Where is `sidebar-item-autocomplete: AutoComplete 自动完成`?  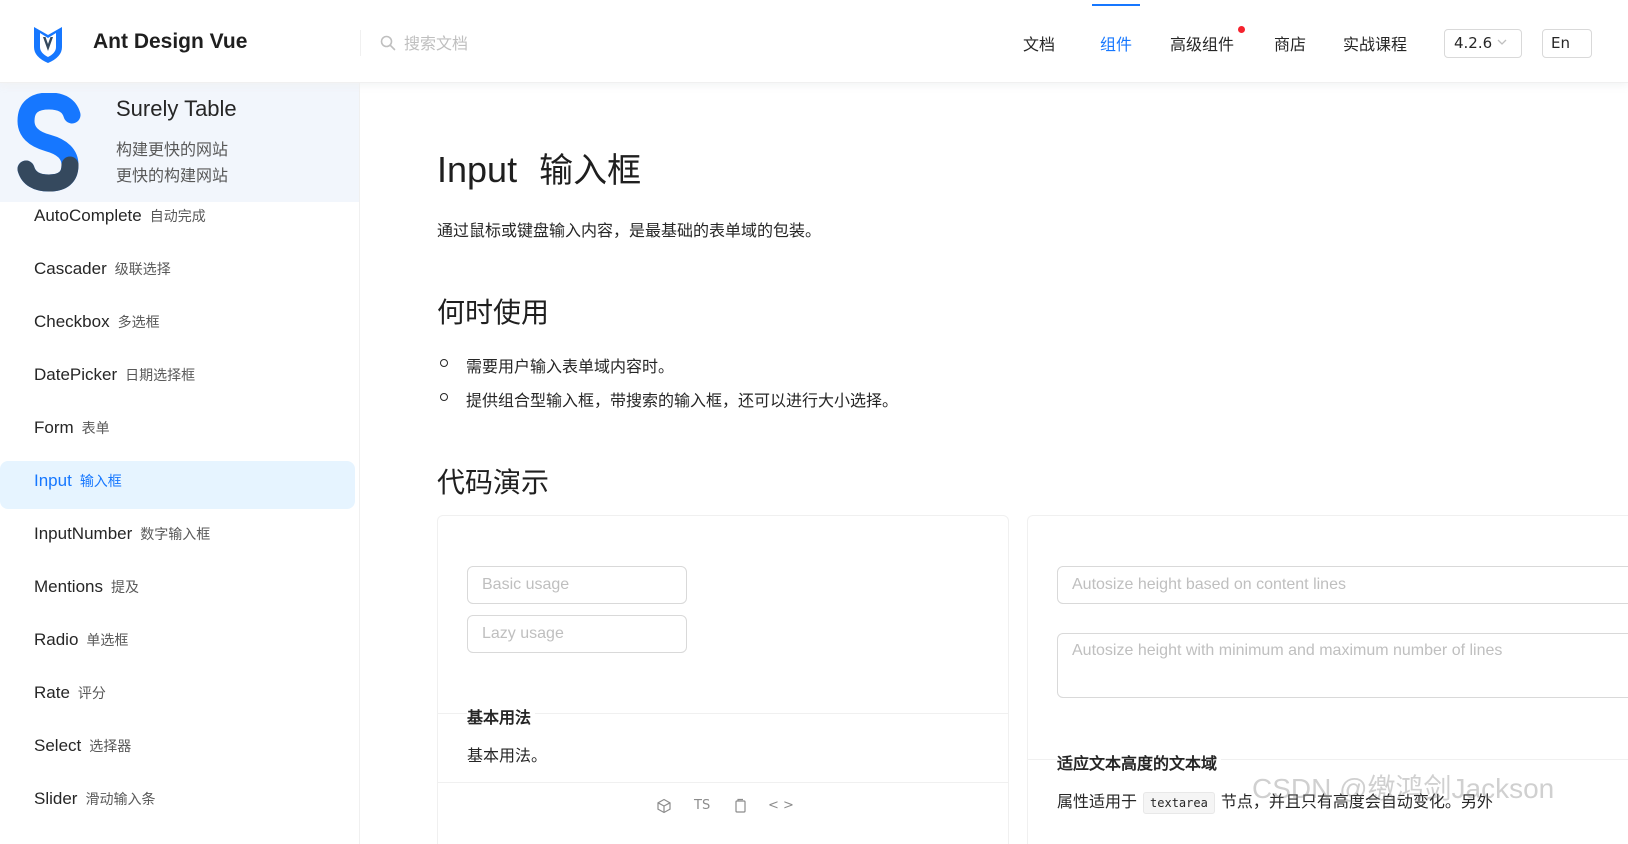 sidebar-item-autocomplete: AutoComplete 自动完成 is located at coordinates (177, 220).